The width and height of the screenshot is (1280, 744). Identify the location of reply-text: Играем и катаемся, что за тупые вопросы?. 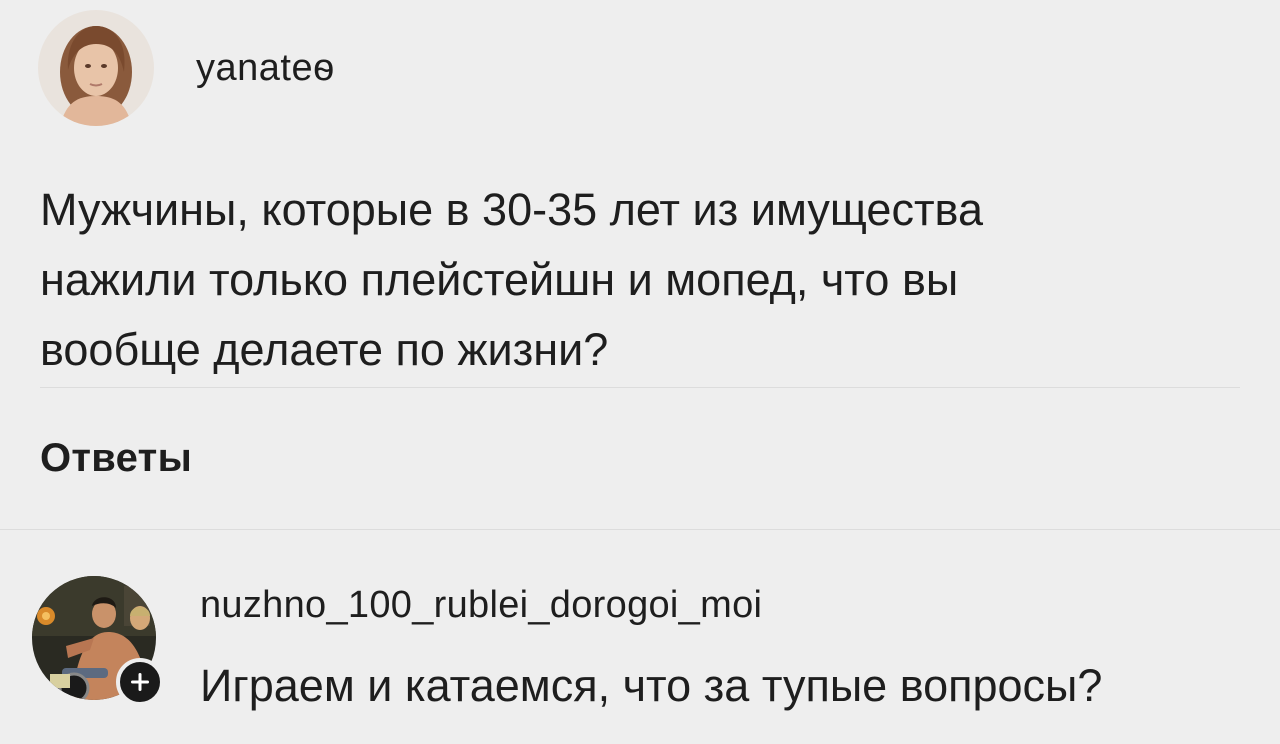
(651, 685).